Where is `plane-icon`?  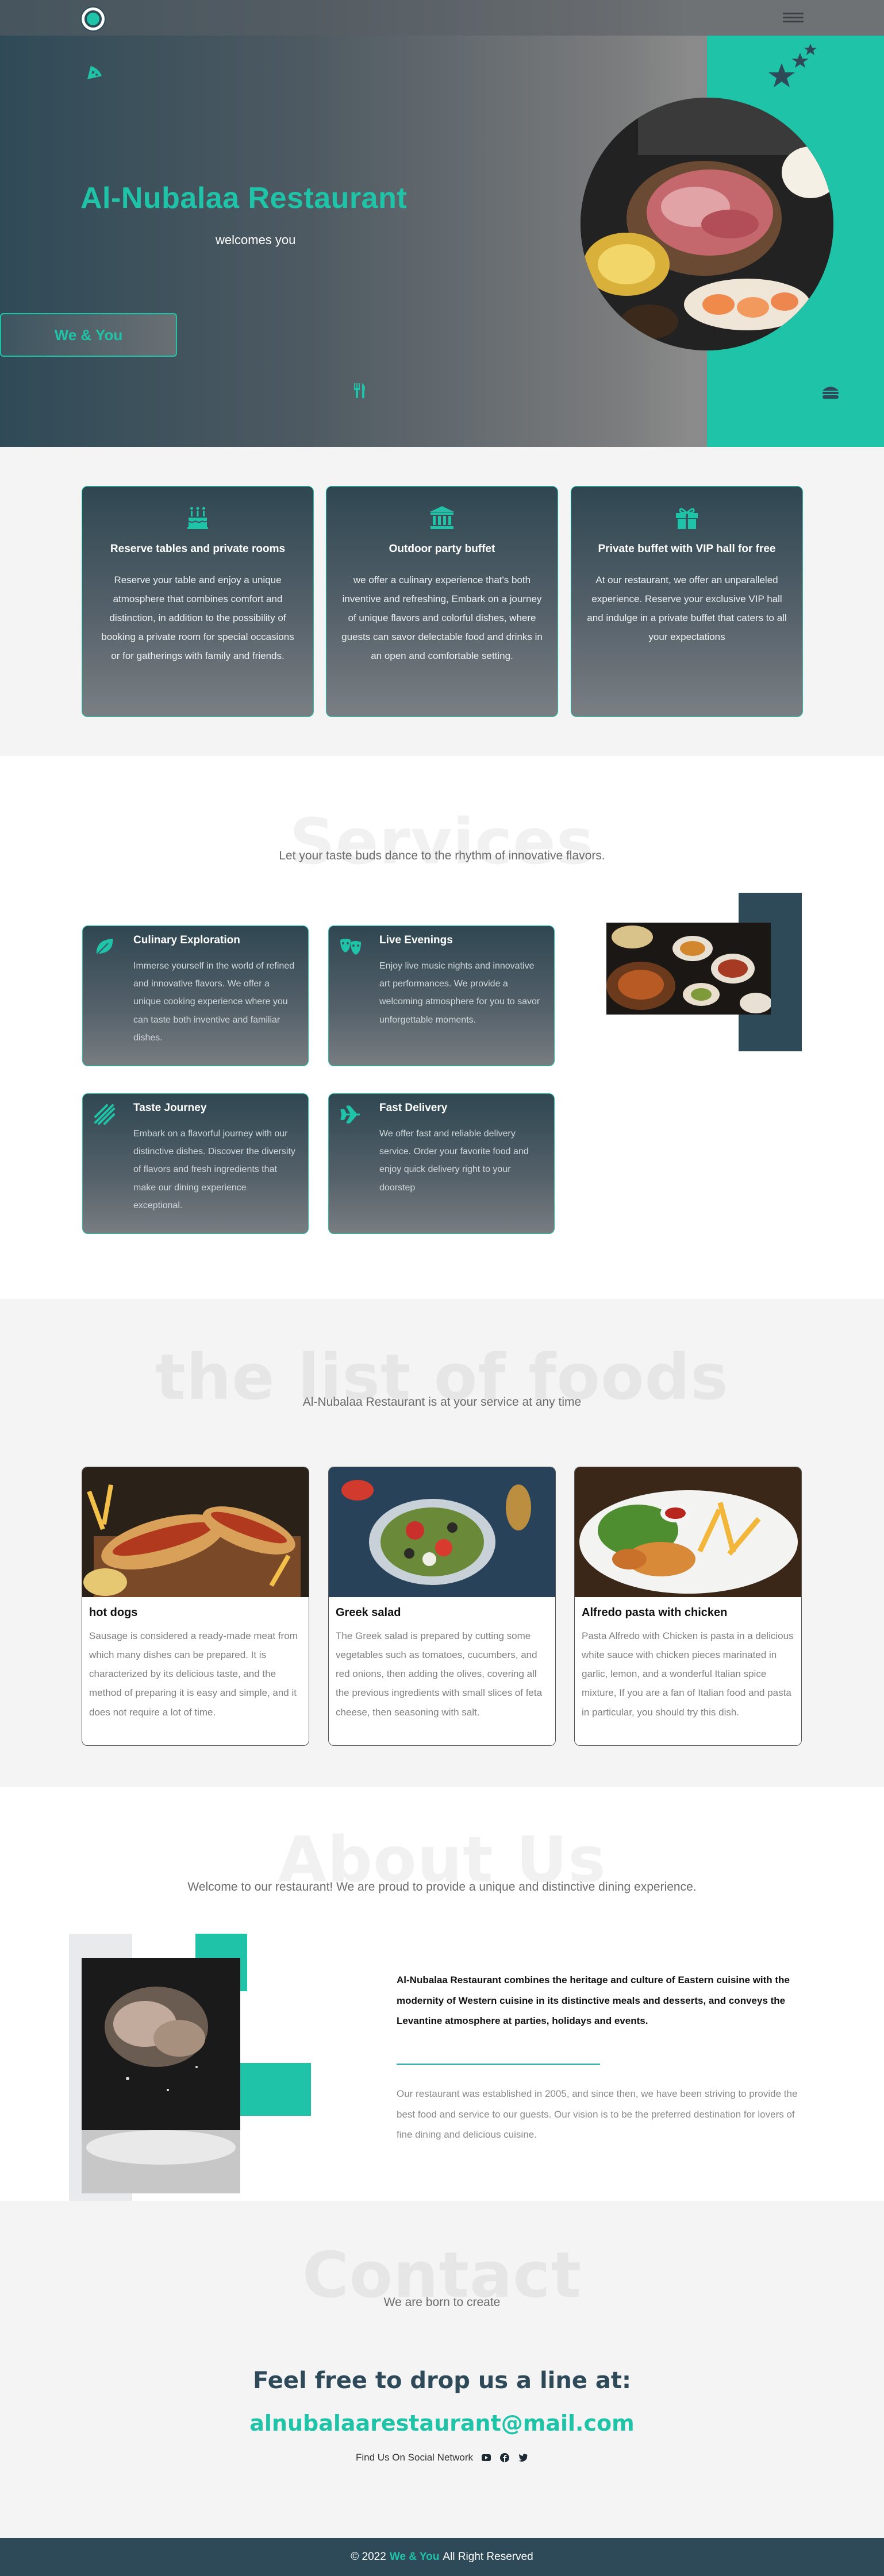 plane-icon is located at coordinates (350, 1114).